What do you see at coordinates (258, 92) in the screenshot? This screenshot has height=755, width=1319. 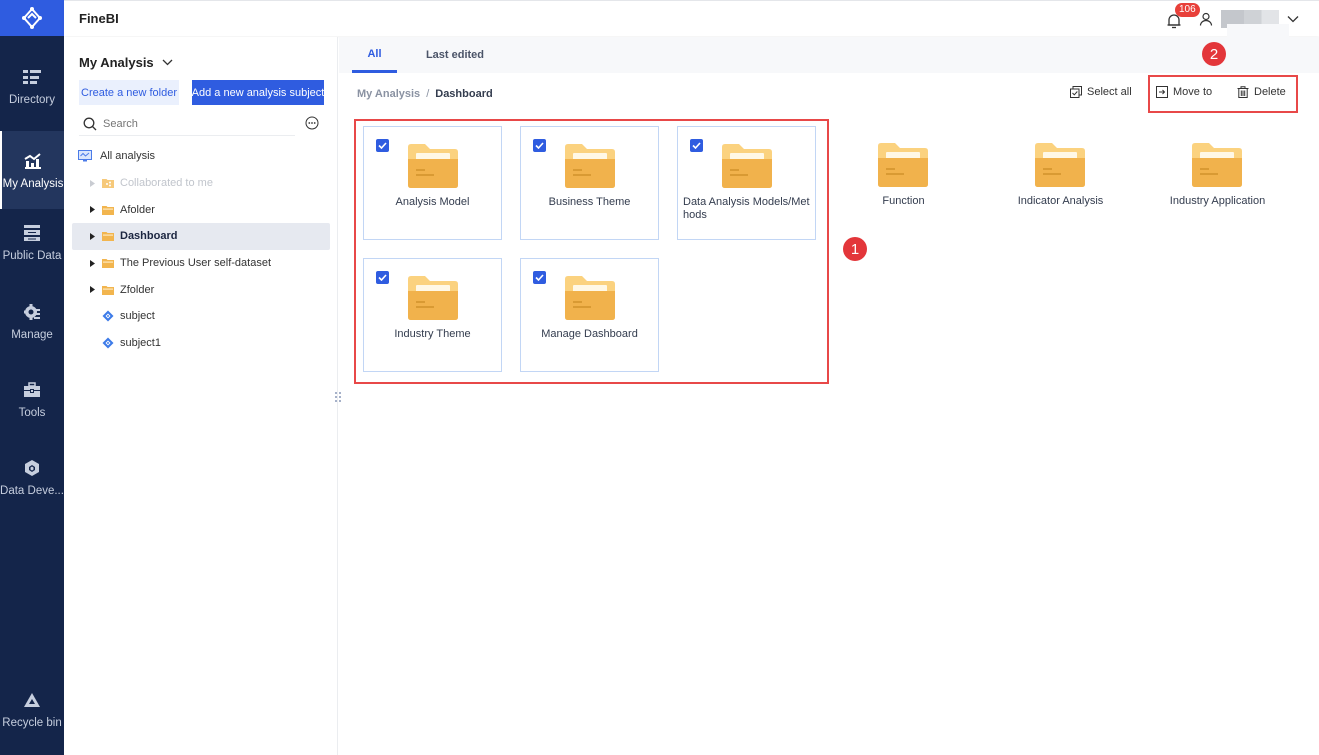 I see `add-analysis-subject-button: Add a new analysis subject` at bounding box center [258, 92].